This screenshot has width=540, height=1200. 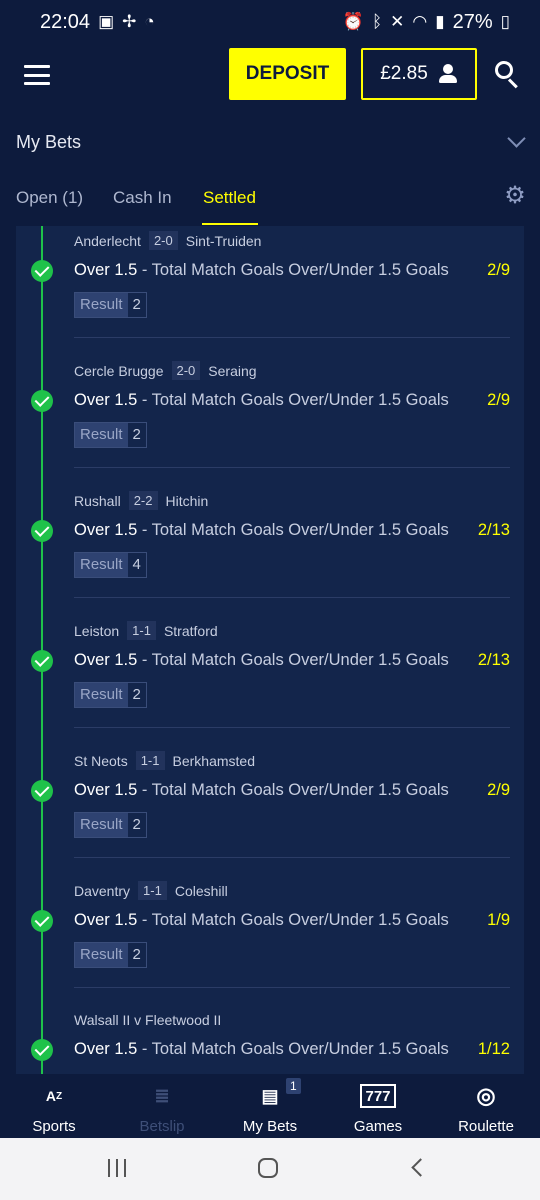 What do you see at coordinates (472, 21) in the screenshot?
I see `battery-percent: 27%` at bounding box center [472, 21].